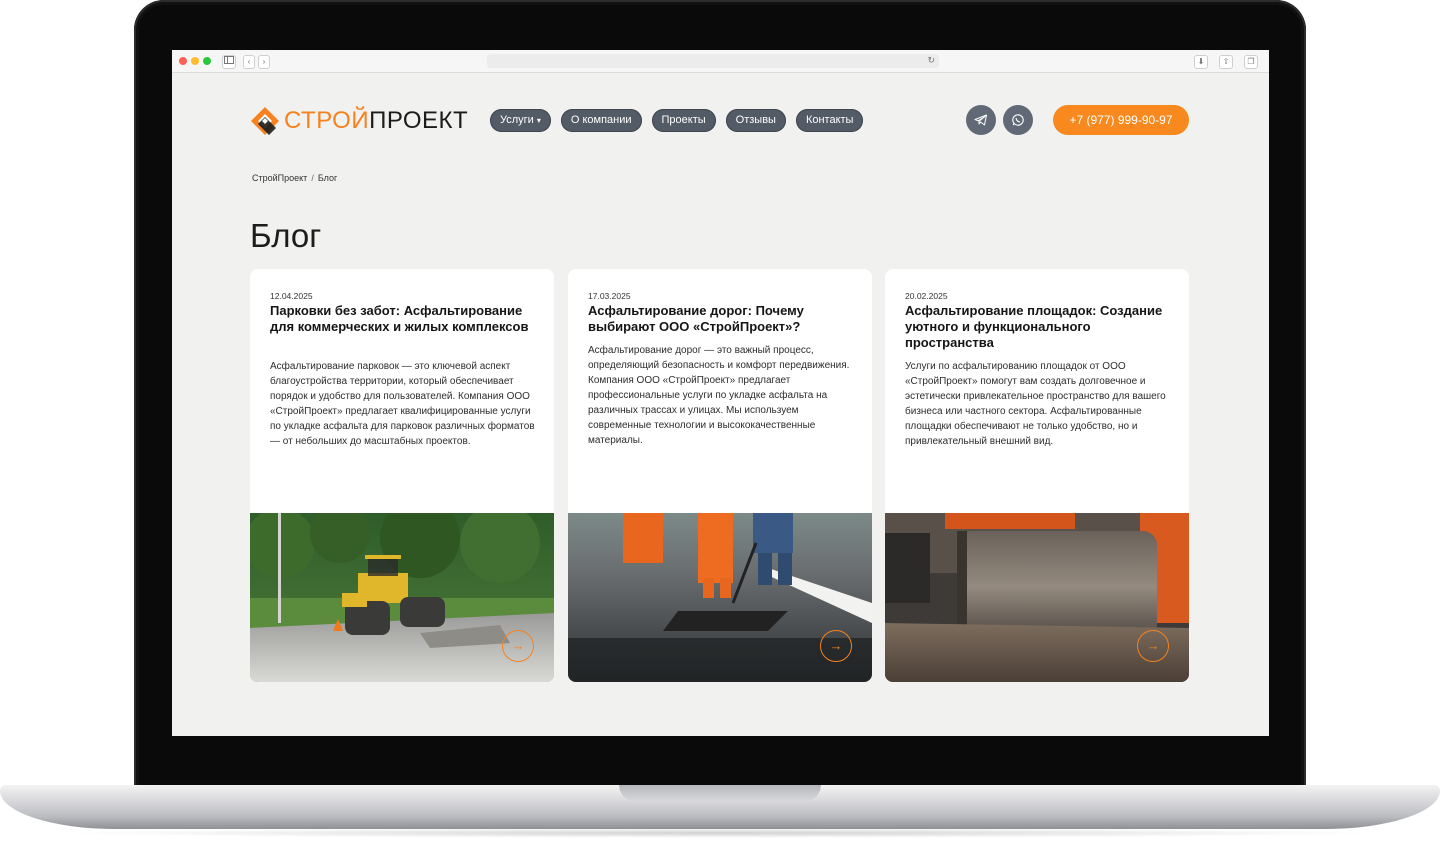 This screenshot has height=845, width=1440. I want to click on site-logo: СТРОЙПРОЕКТ, so click(359, 121).